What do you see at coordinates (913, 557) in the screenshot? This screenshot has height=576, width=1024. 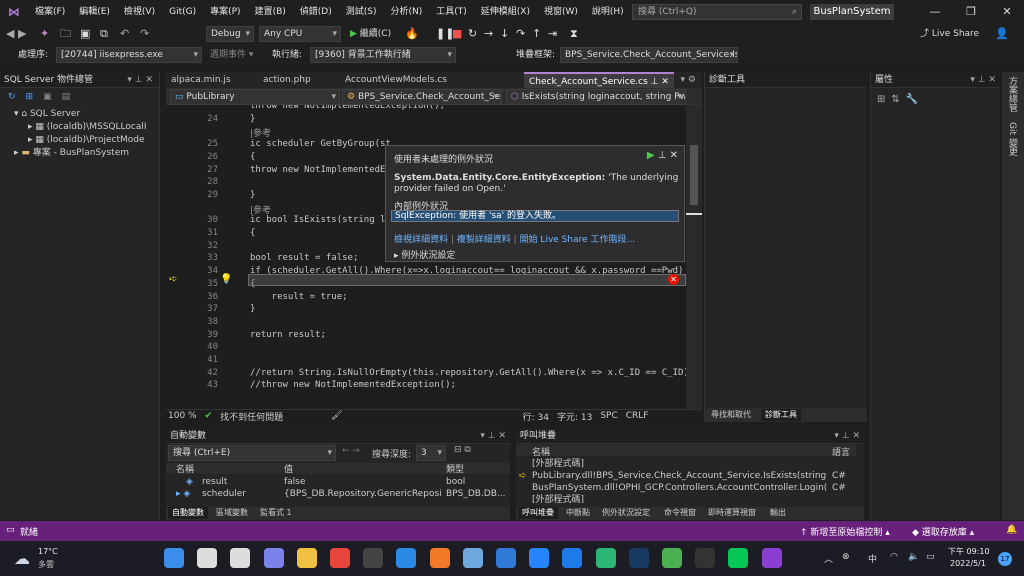 I see `volume-icon: 🔈` at bounding box center [913, 557].